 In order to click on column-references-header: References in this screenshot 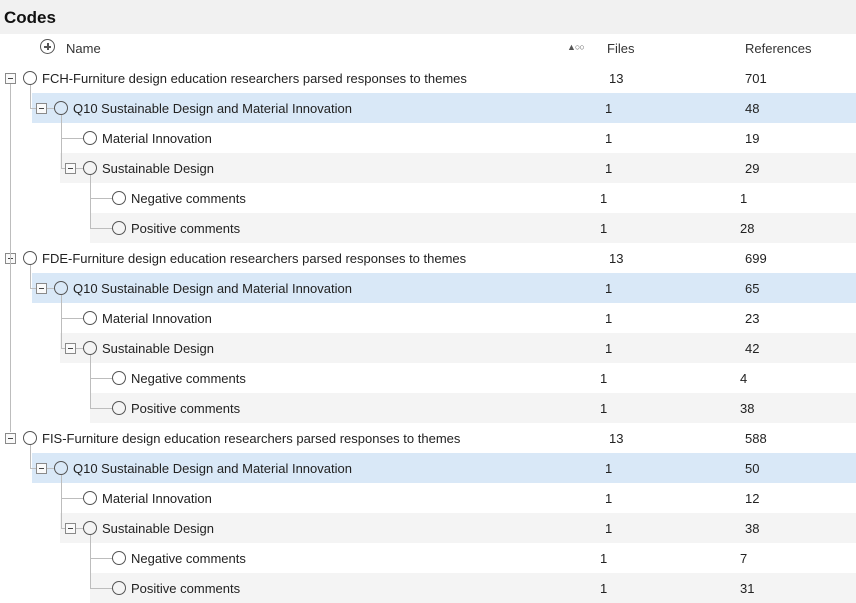, I will do `click(778, 48)`.